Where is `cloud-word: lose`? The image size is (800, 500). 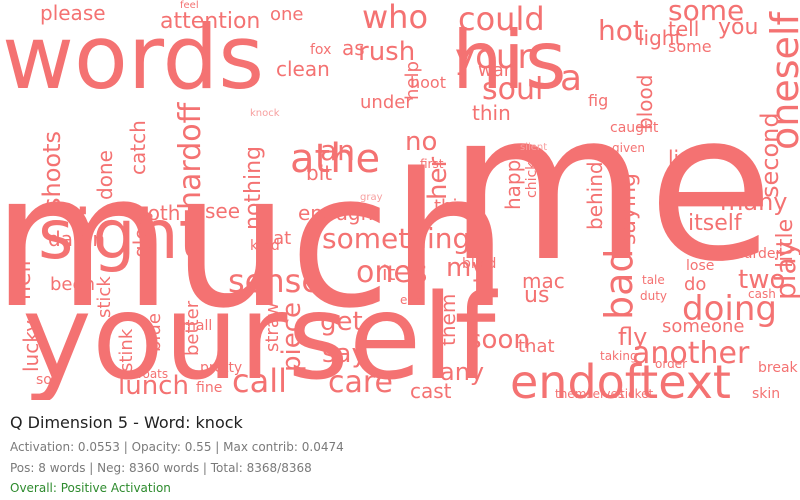 cloud-word: lose is located at coordinates (700, 266).